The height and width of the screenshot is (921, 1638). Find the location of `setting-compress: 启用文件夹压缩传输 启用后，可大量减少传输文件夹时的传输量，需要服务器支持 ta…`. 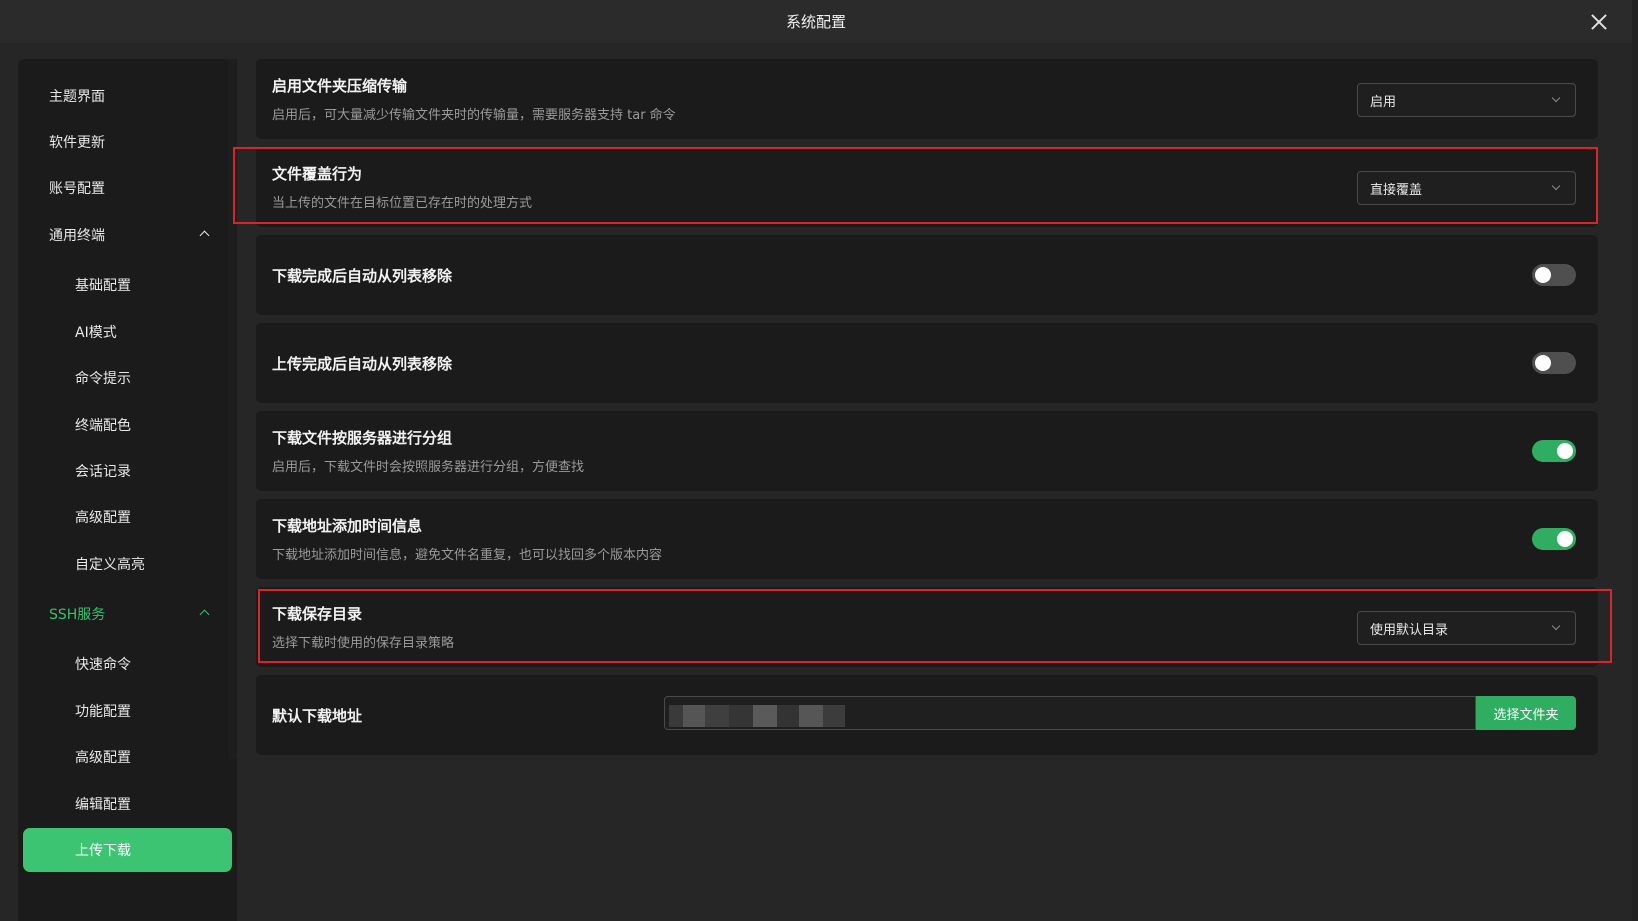

setting-compress: 启用文件夹压缩传输 启用后，可大量减少传输文件夹时的传输量，需要服务器支持 ta… is located at coordinates (927, 99).